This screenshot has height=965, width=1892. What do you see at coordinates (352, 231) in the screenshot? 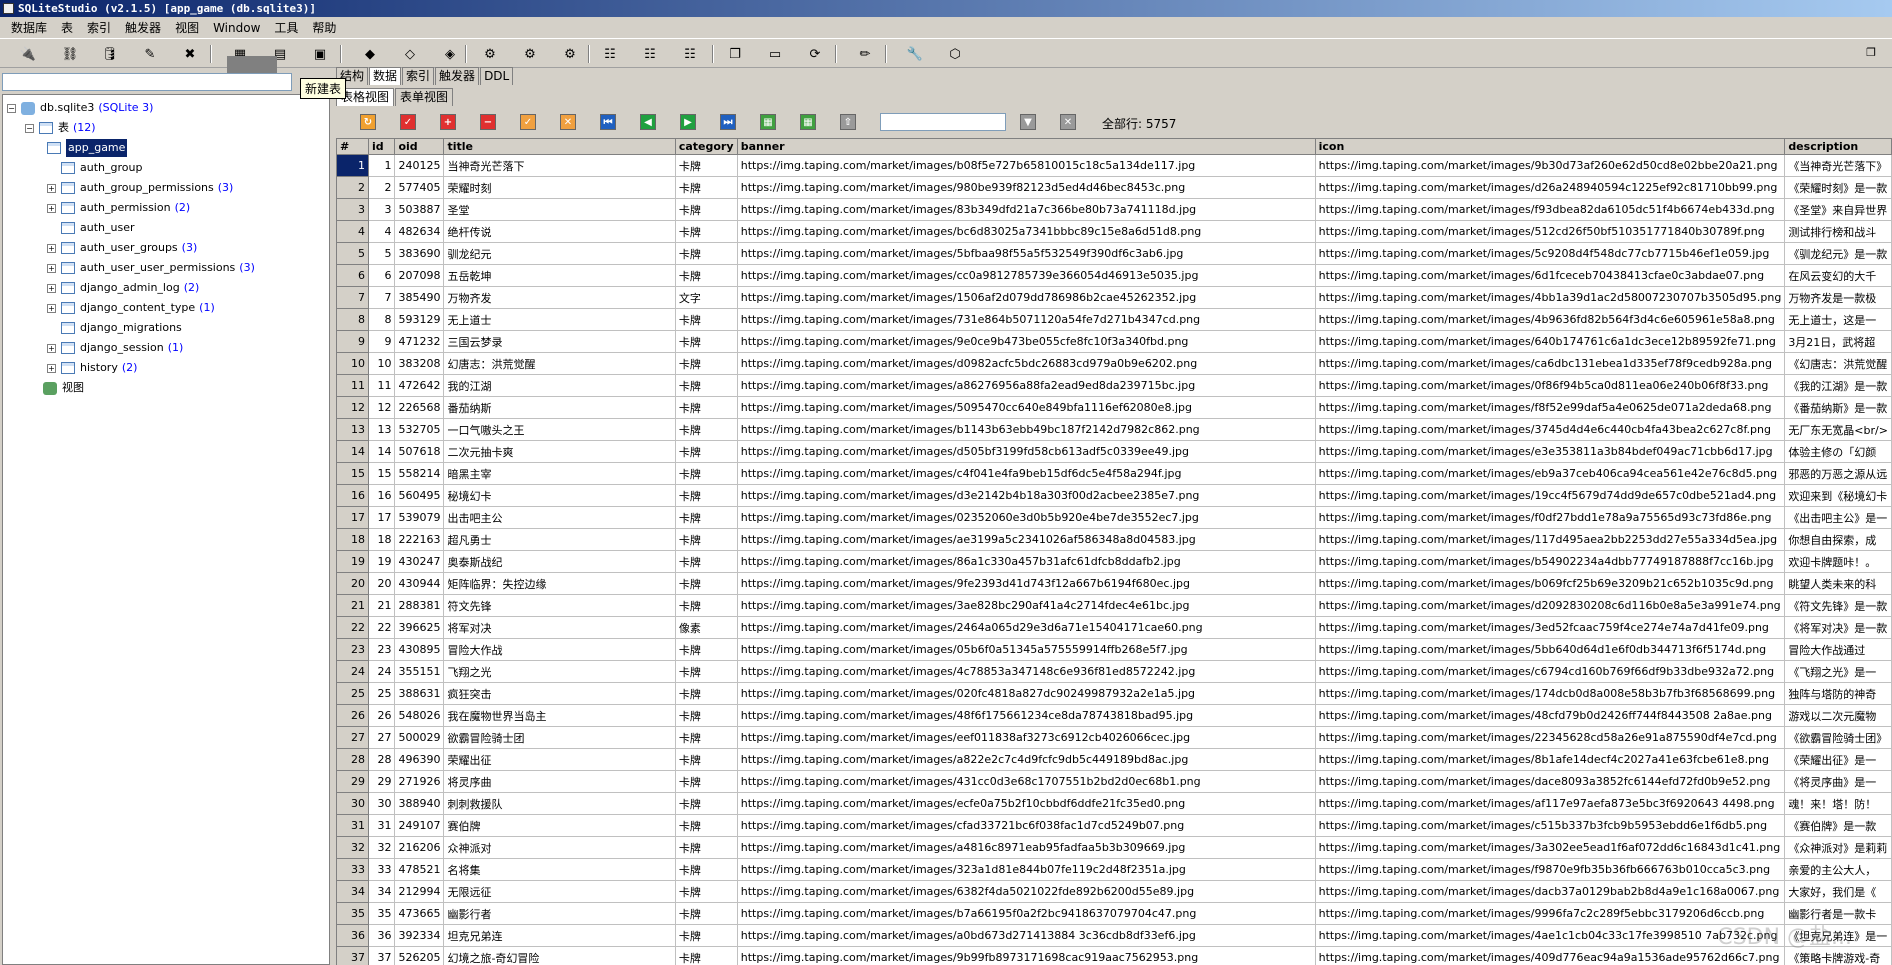
I see `cell-rownum: 4` at bounding box center [352, 231].